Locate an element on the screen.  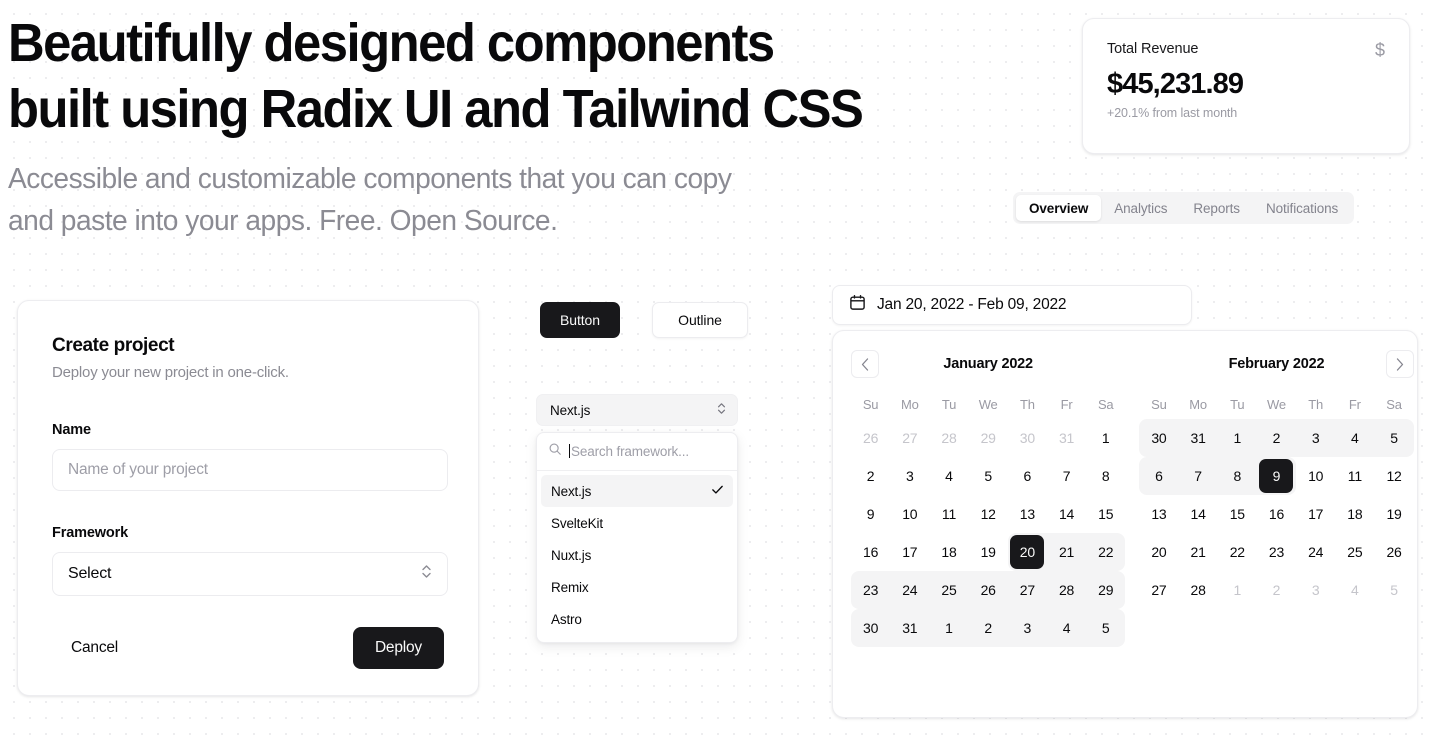
framework-combobox-trigger: Next.js is located at coordinates (637, 410).